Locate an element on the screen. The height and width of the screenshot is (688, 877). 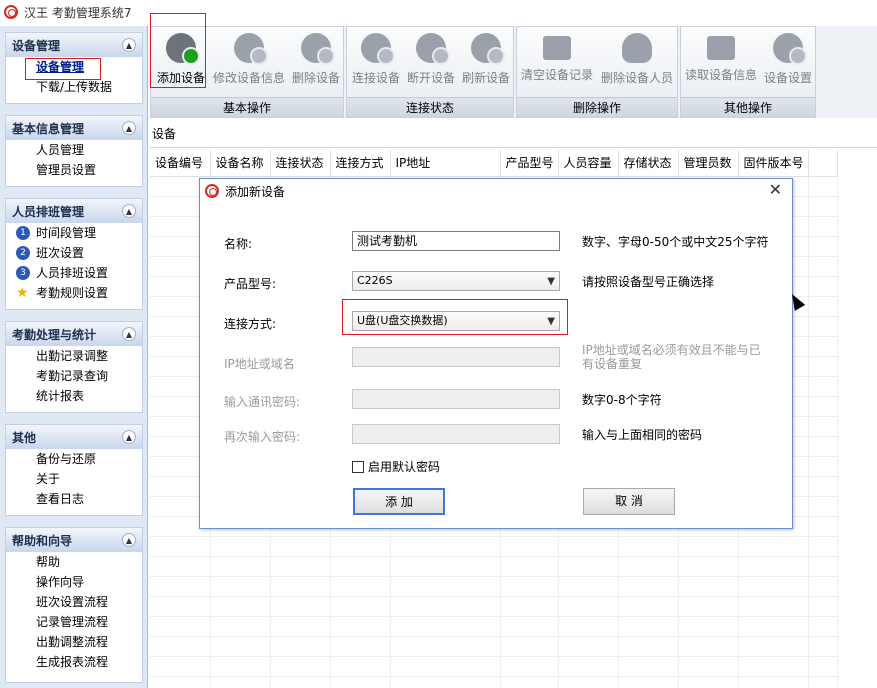
sidebar-item-about: 关于 is located at coordinates (74, 479).